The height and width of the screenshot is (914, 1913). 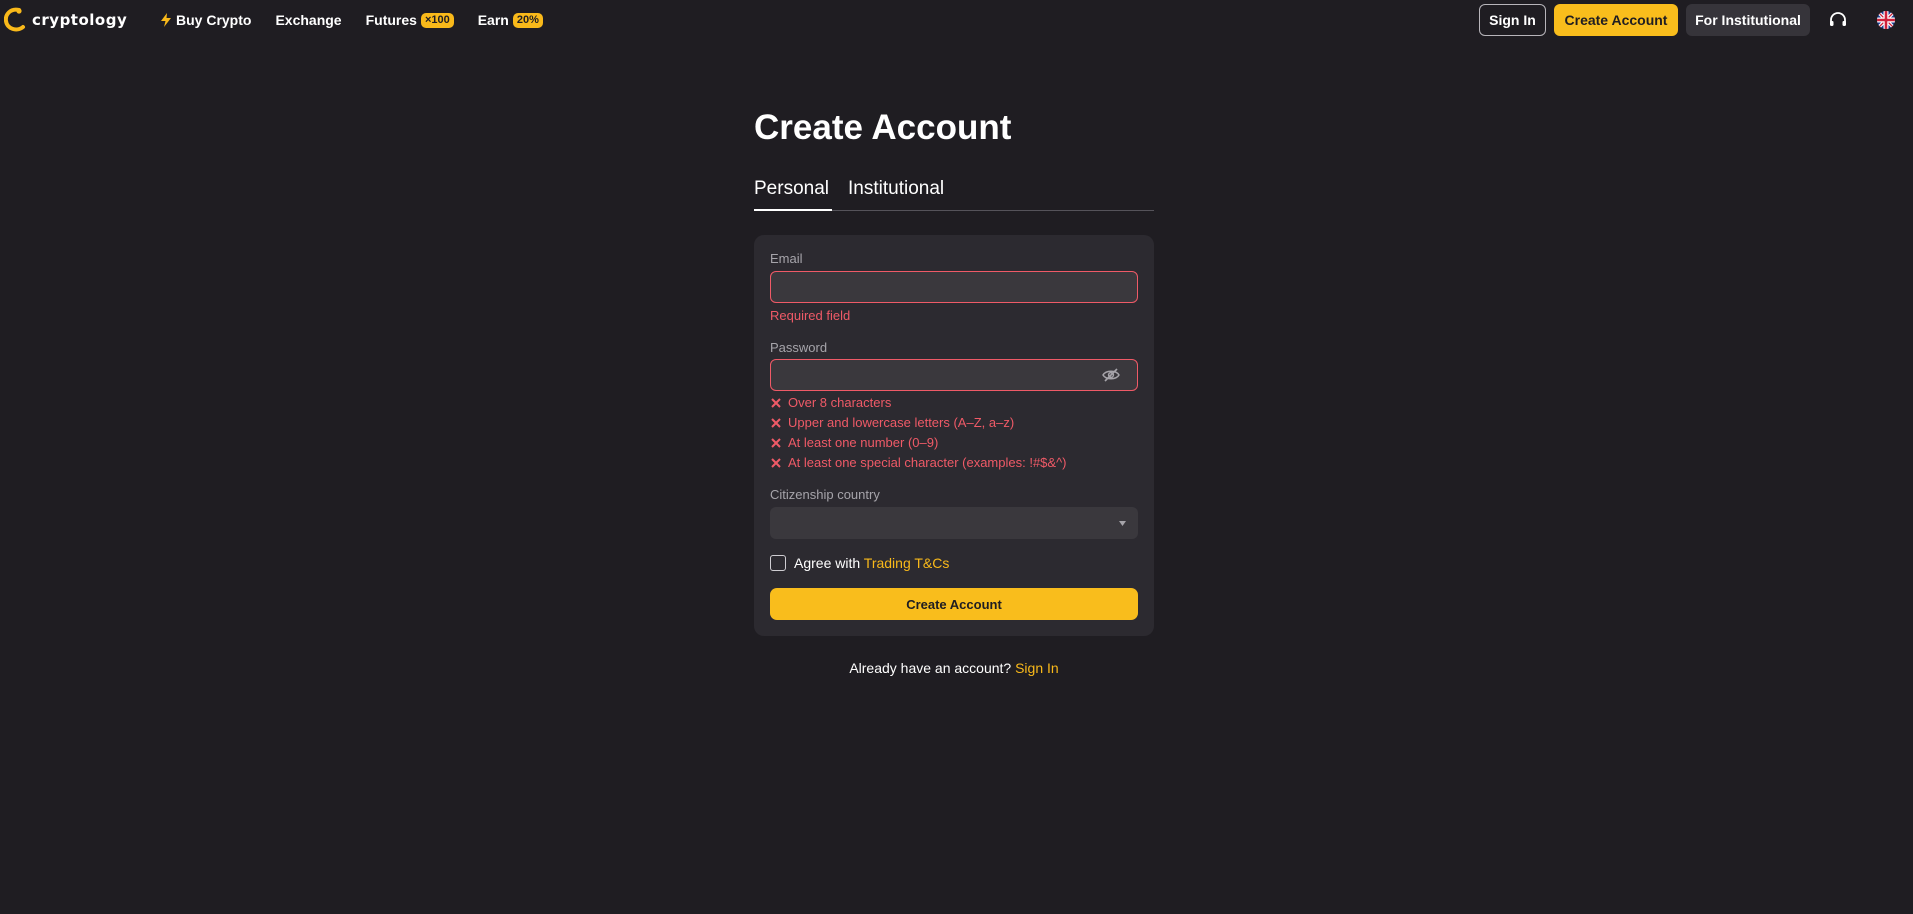 I want to click on password-field, so click(x=954, y=375).